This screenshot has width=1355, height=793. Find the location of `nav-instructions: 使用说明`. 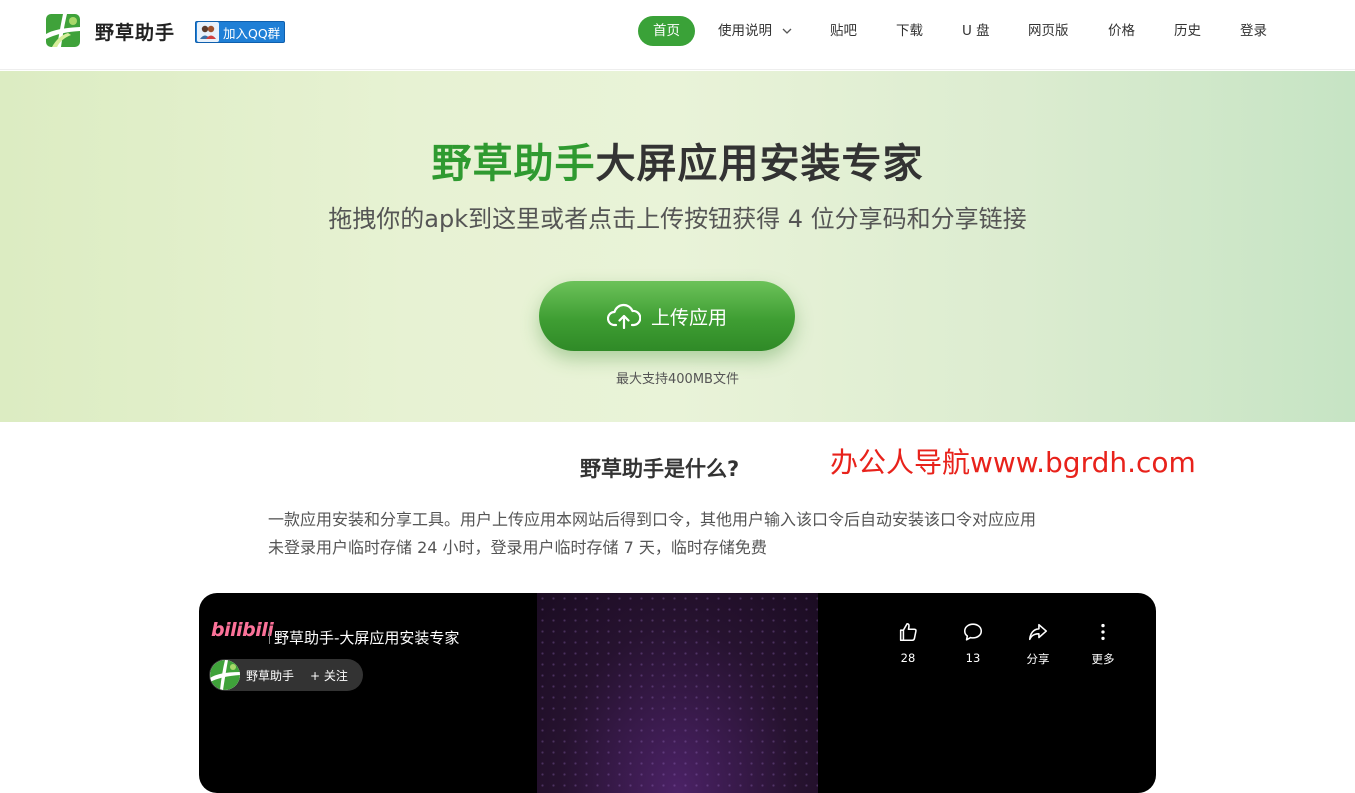

nav-instructions: 使用说明 is located at coordinates (755, 31).